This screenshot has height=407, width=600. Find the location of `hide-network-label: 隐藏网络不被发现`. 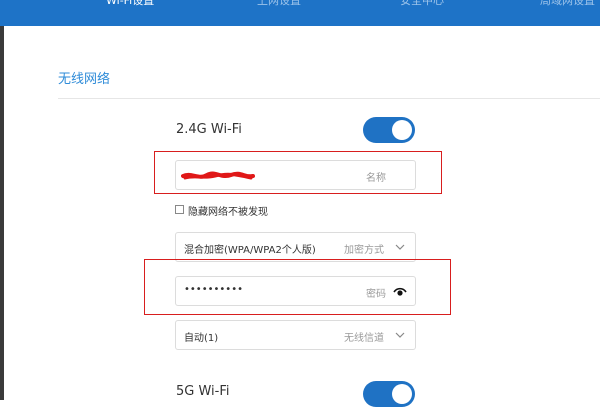

hide-network-label: 隐藏网络不被发现 is located at coordinates (228, 212).